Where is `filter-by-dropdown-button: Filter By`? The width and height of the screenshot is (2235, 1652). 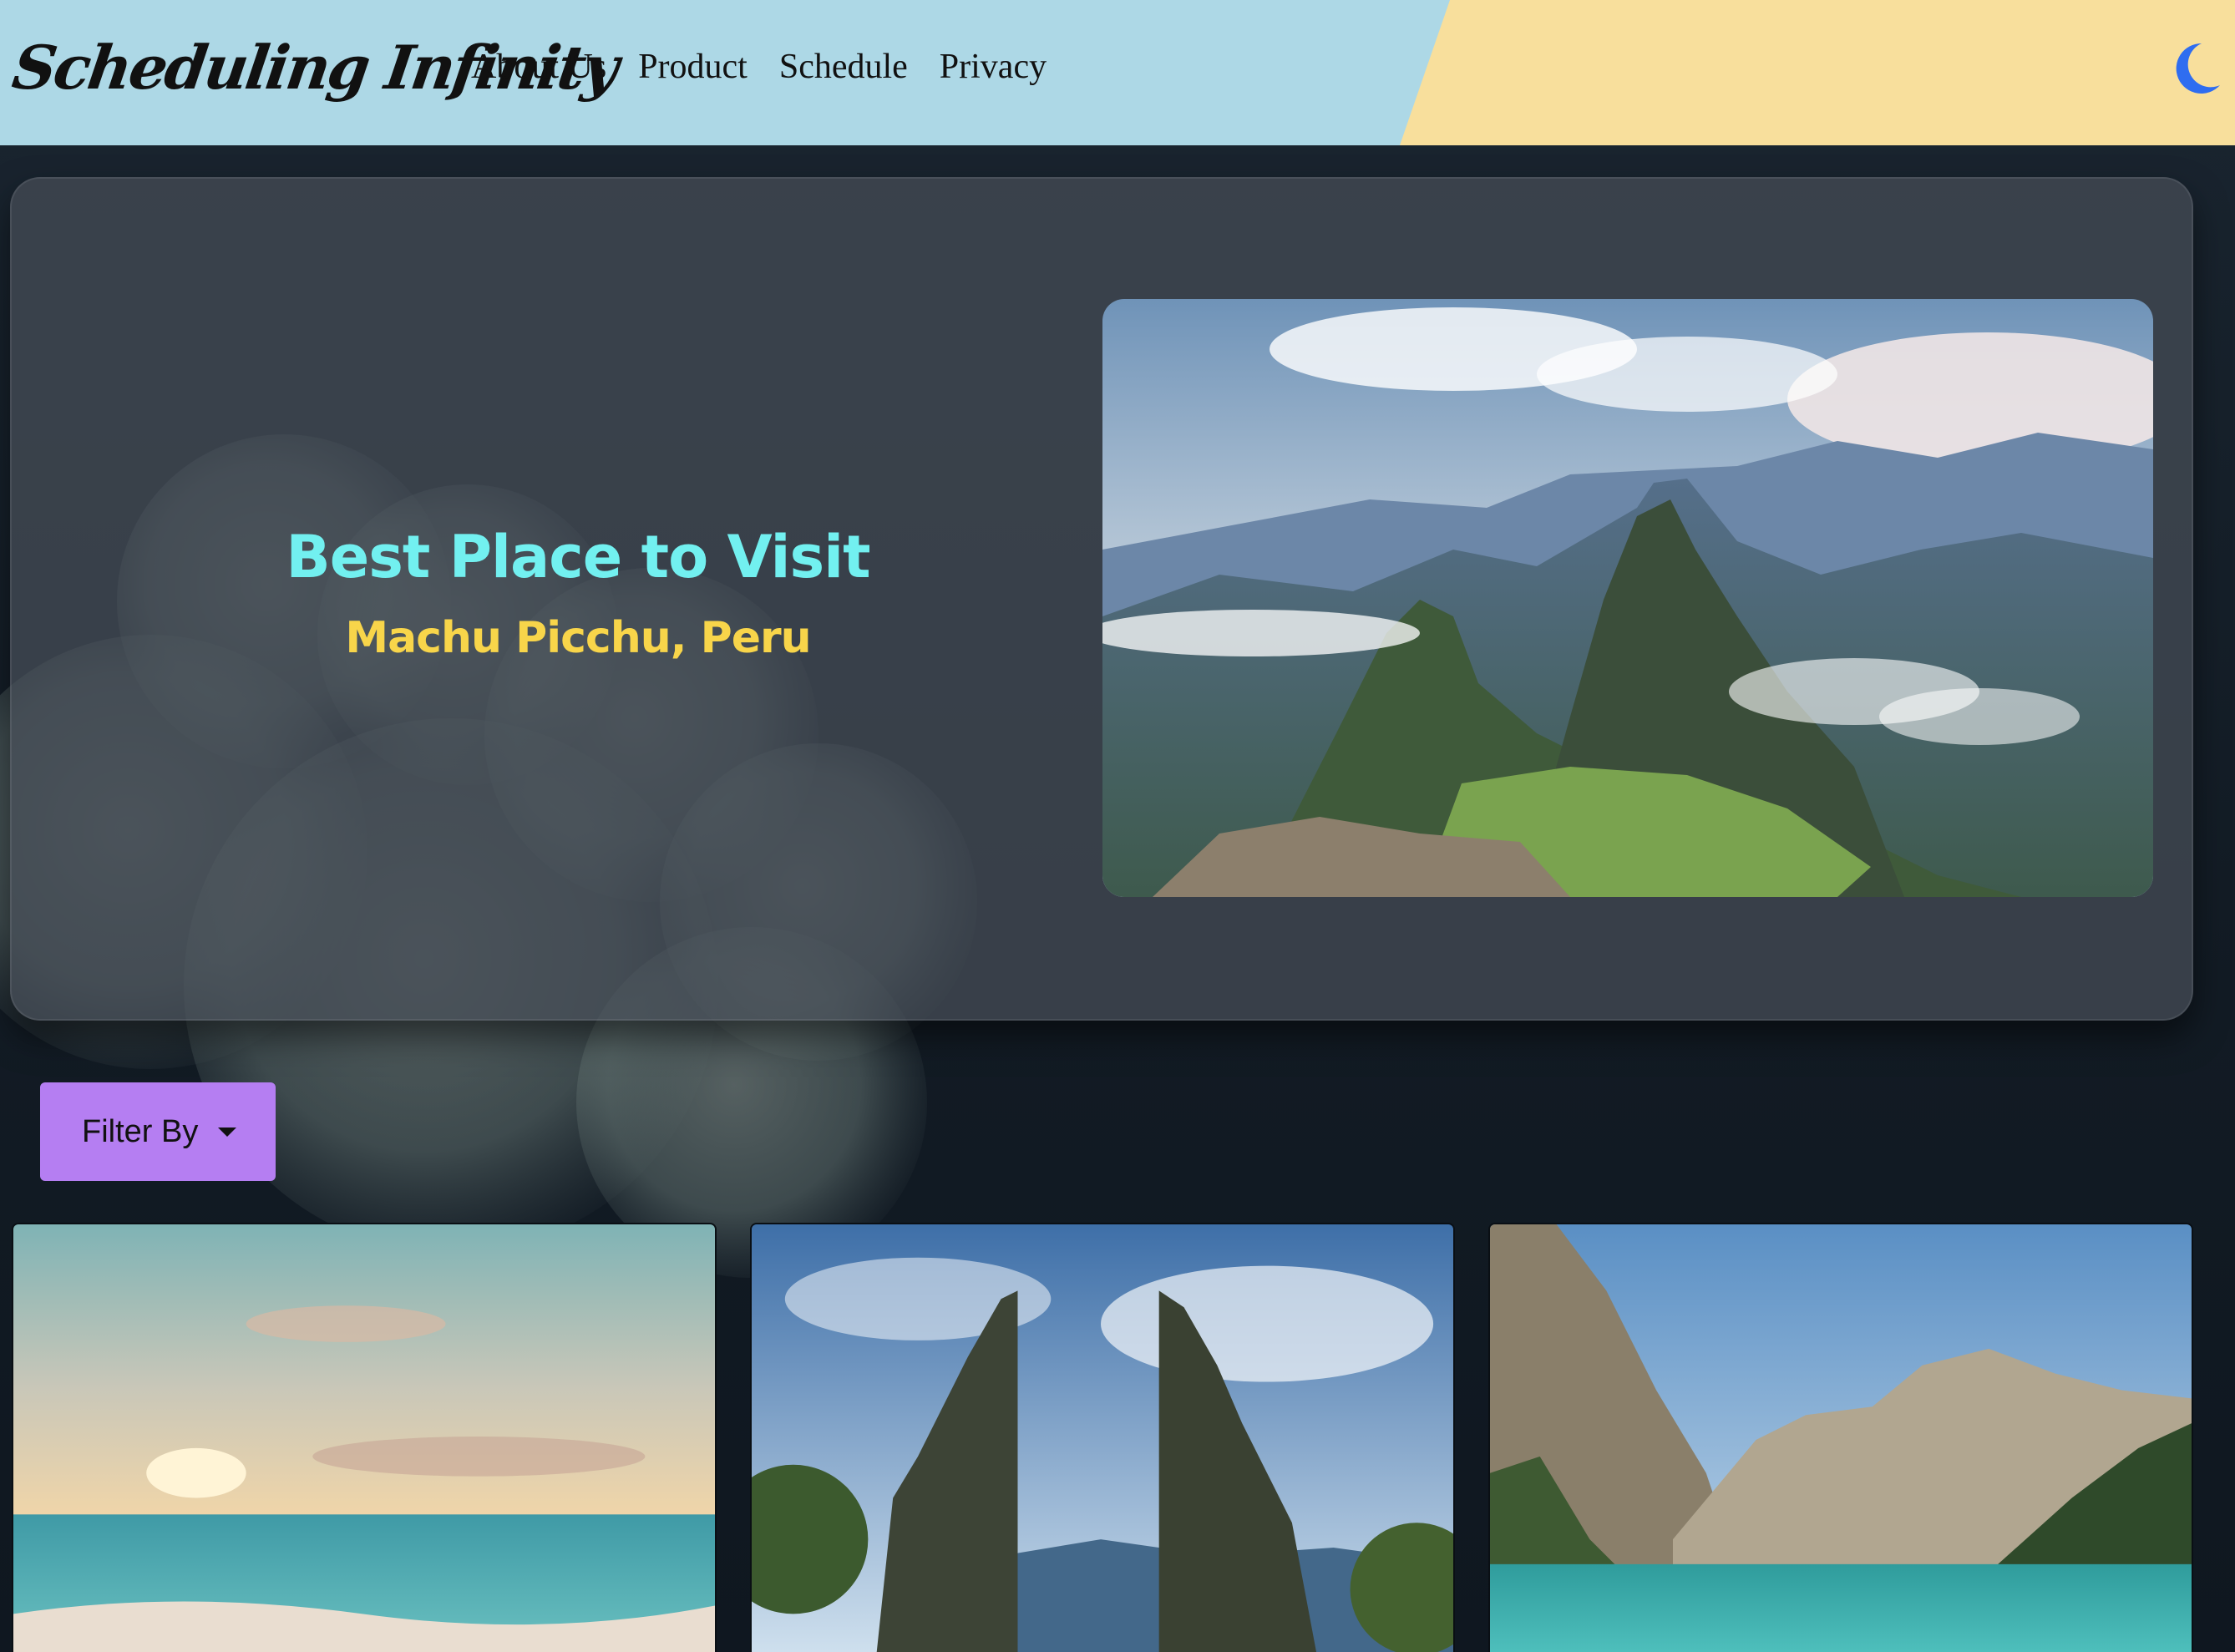 filter-by-dropdown-button: Filter By is located at coordinates (158, 1131).